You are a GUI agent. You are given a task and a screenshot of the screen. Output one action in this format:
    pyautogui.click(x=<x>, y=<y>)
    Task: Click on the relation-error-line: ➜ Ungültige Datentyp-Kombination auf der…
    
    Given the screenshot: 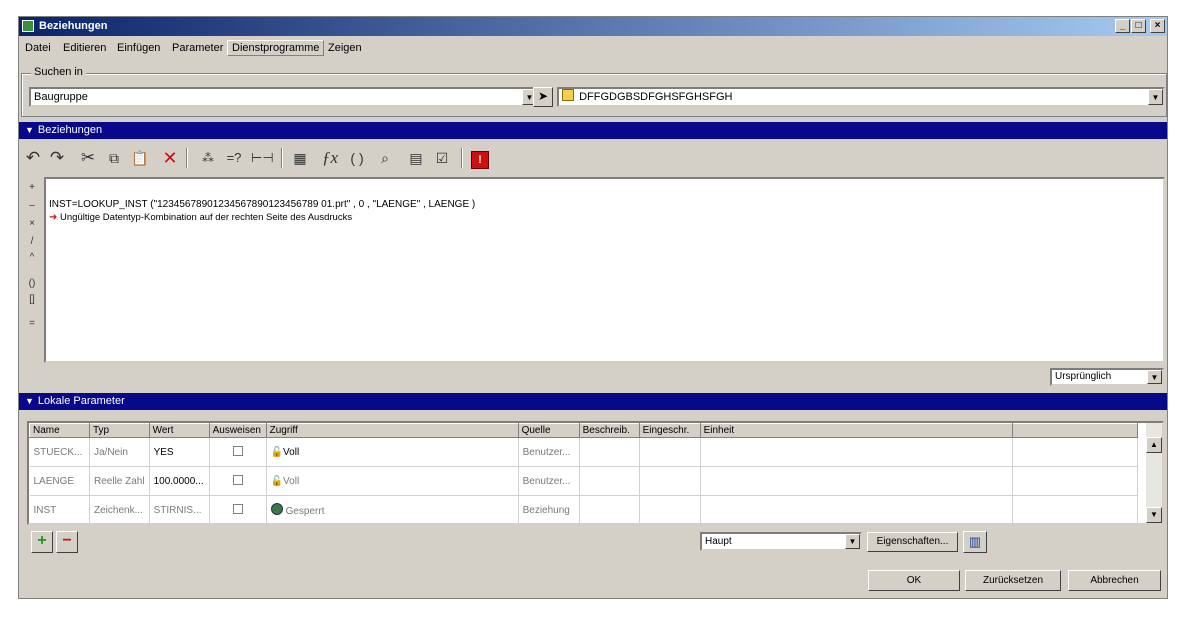 What is the action you would take?
    pyautogui.click(x=200, y=217)
    